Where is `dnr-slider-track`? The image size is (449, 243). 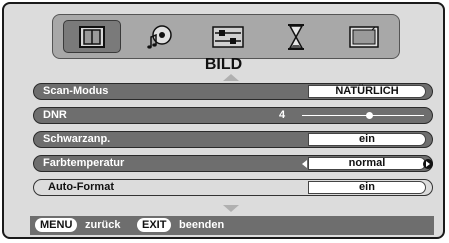
dnr-slider-track is located at coordinates (363, 115).